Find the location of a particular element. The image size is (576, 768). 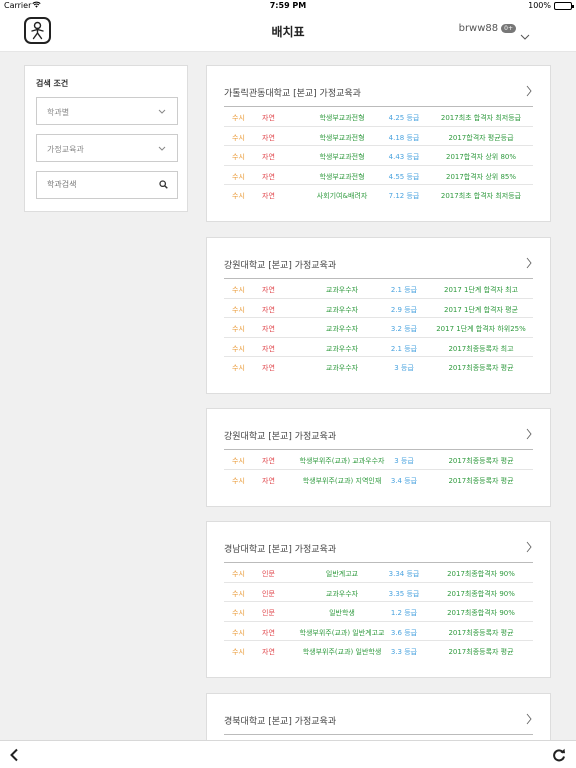

admission-row: 수시 자연 교과우수자 2.9 등급 2017 1단계 합격자 평균 is located at coordinates (378, 309).